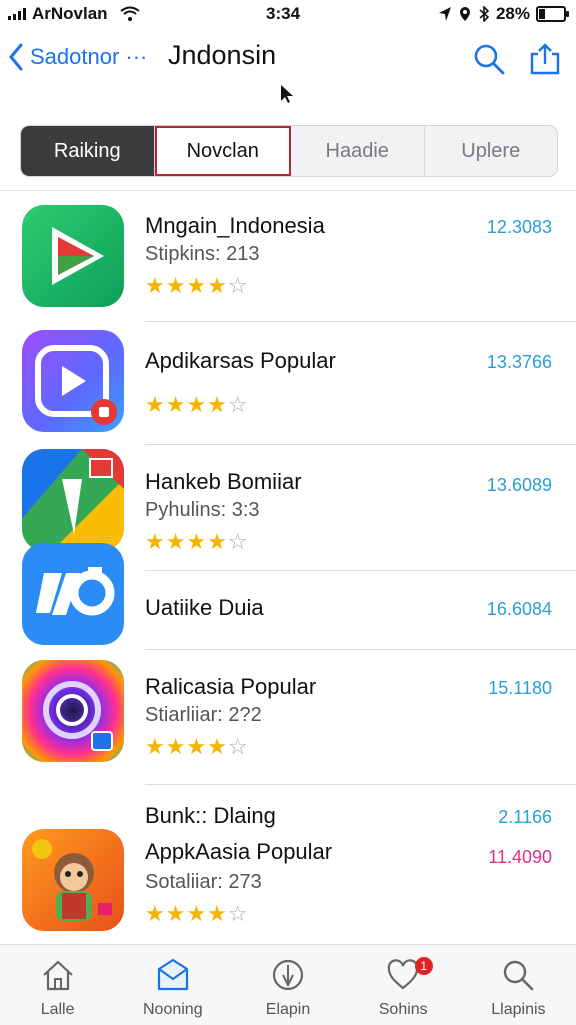 The image size is (576, 1025). I want to click on back-label: Sadotnor ···, so click(89, 56).